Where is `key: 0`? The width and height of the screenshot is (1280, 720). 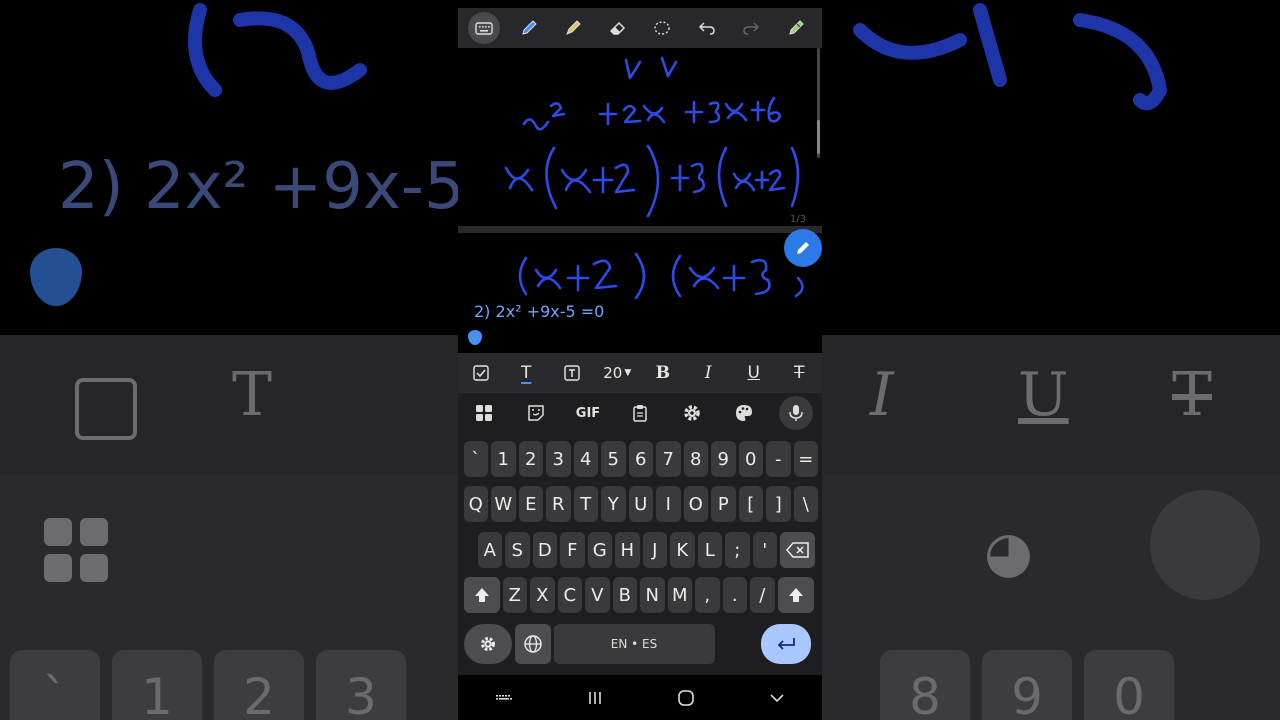
key: 0 is located at coordinates (750, 459).